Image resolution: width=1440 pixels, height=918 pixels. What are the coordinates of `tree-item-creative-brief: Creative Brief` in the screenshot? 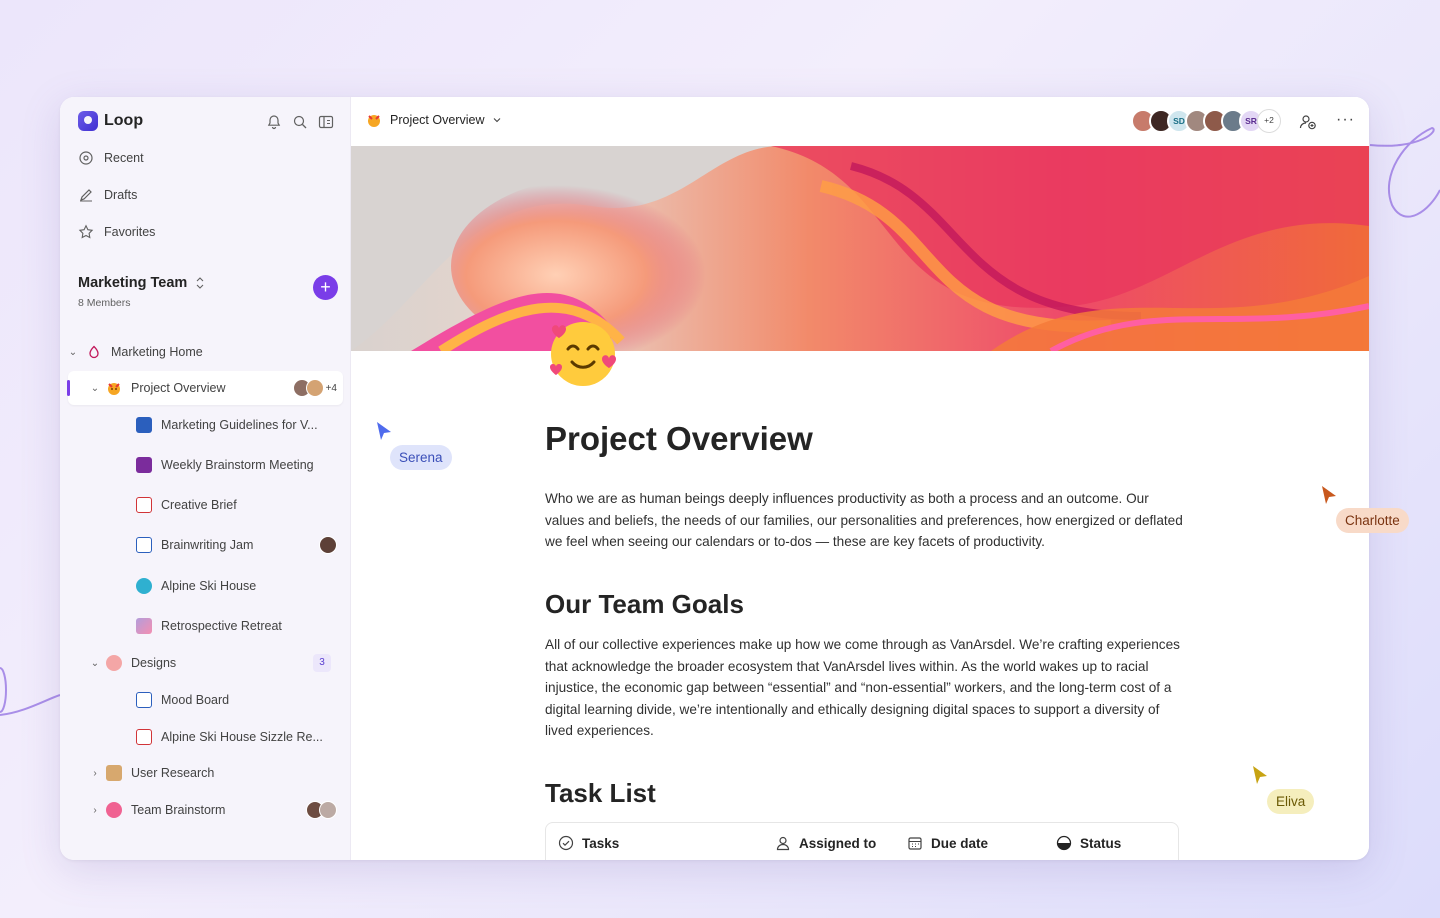 It's located at (205, 505).